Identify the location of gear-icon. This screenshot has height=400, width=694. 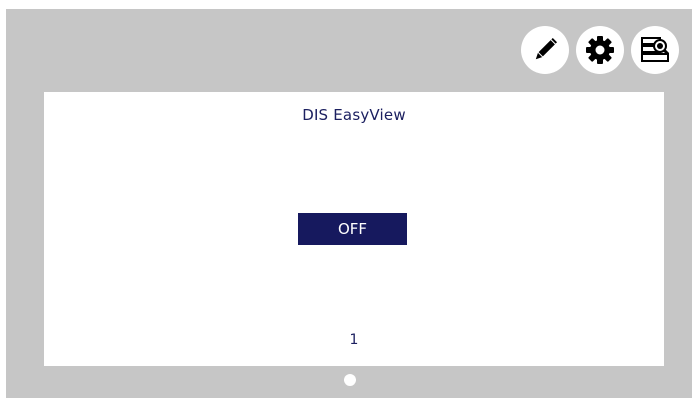
(600, 50).